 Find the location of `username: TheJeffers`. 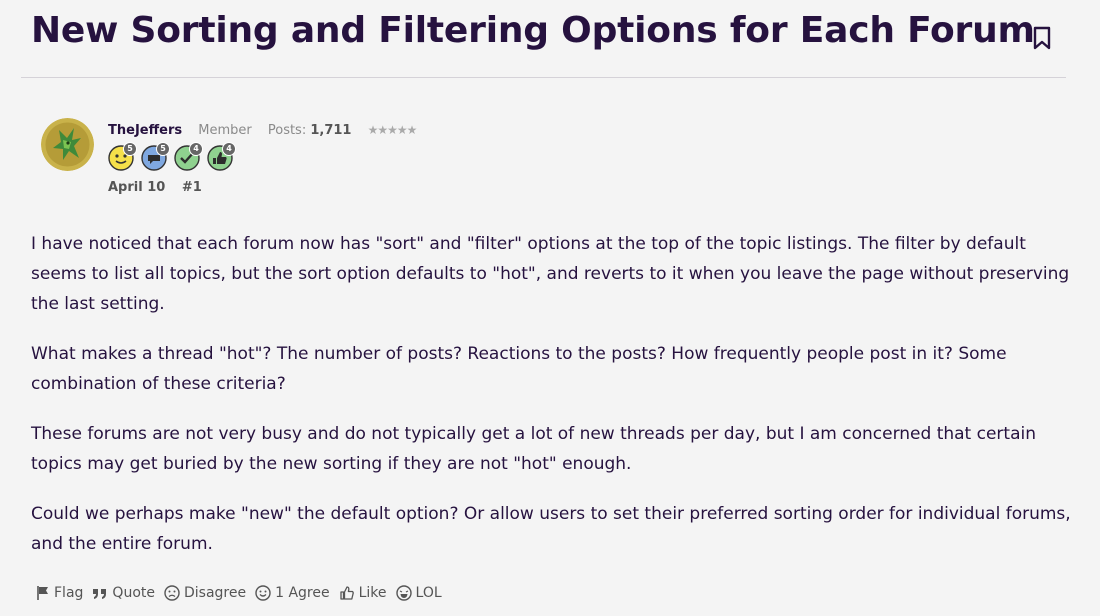

username: TheJeffers is located at coordinates (145, 130).